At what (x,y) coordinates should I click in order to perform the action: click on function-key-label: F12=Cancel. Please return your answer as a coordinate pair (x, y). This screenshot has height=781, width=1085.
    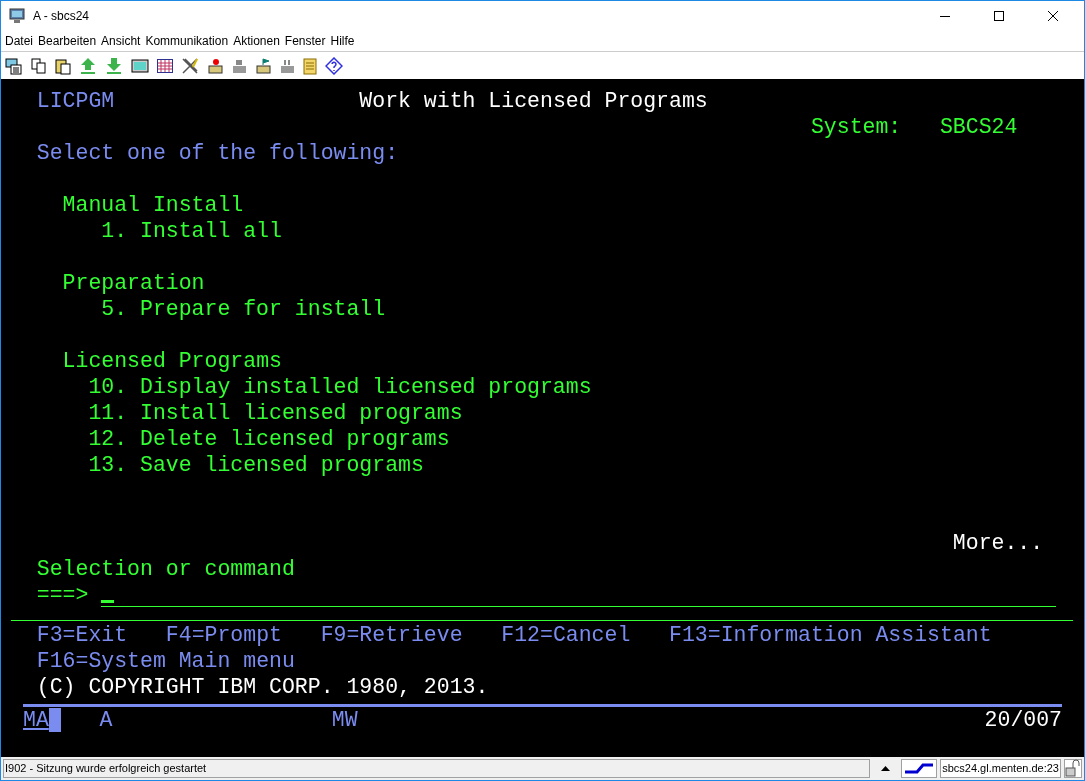
    Looking at the image, I should click on (566, 635).